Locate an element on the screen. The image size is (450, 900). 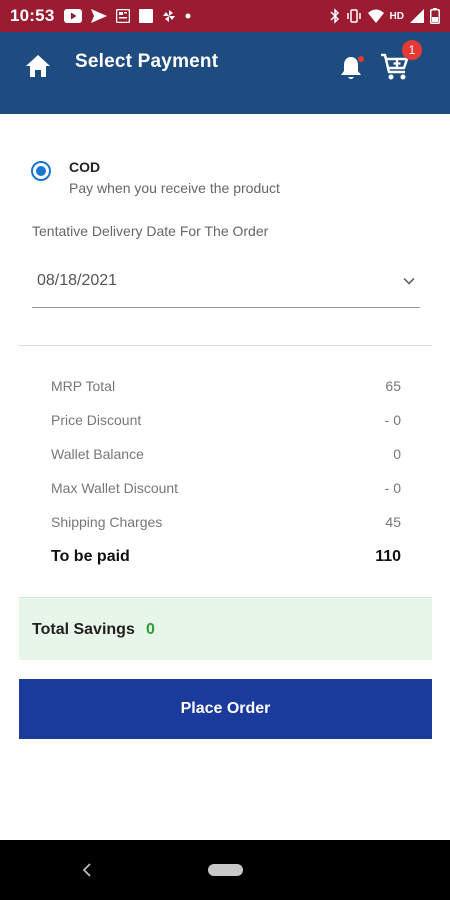
home-pill is located at coordinates (225, 870).